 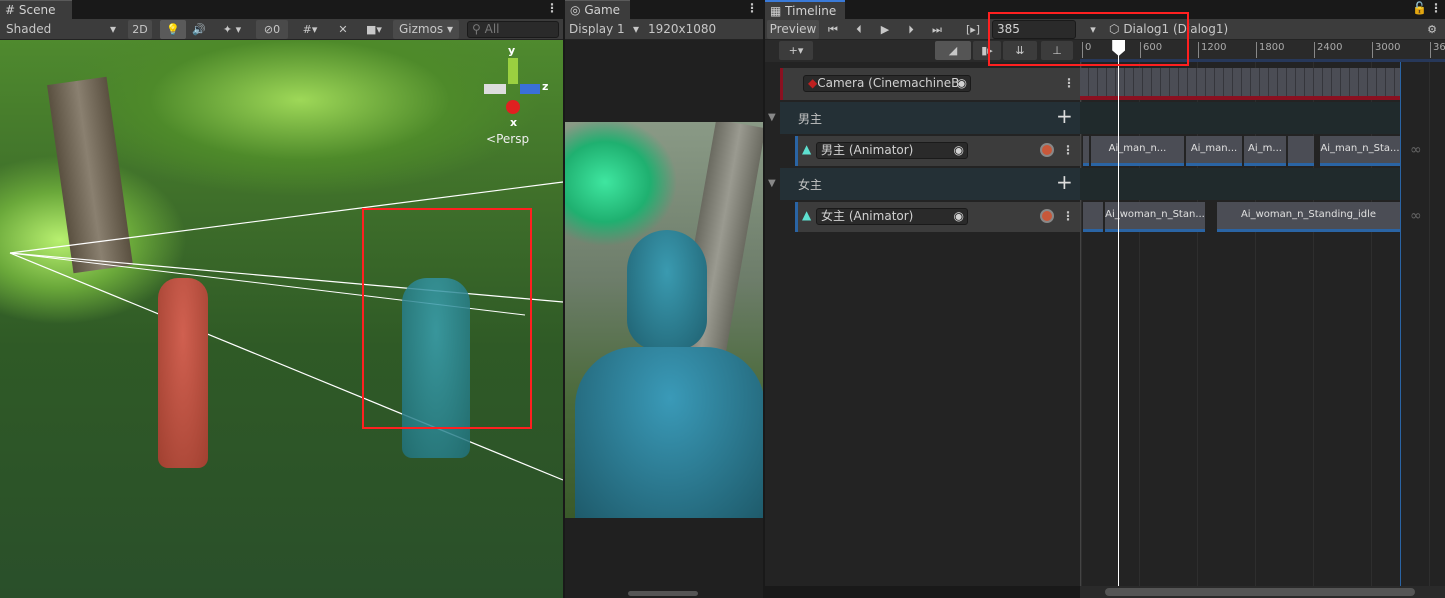 I want to click on ruler-tick-label: 3000, so click(x=1386, y=50).